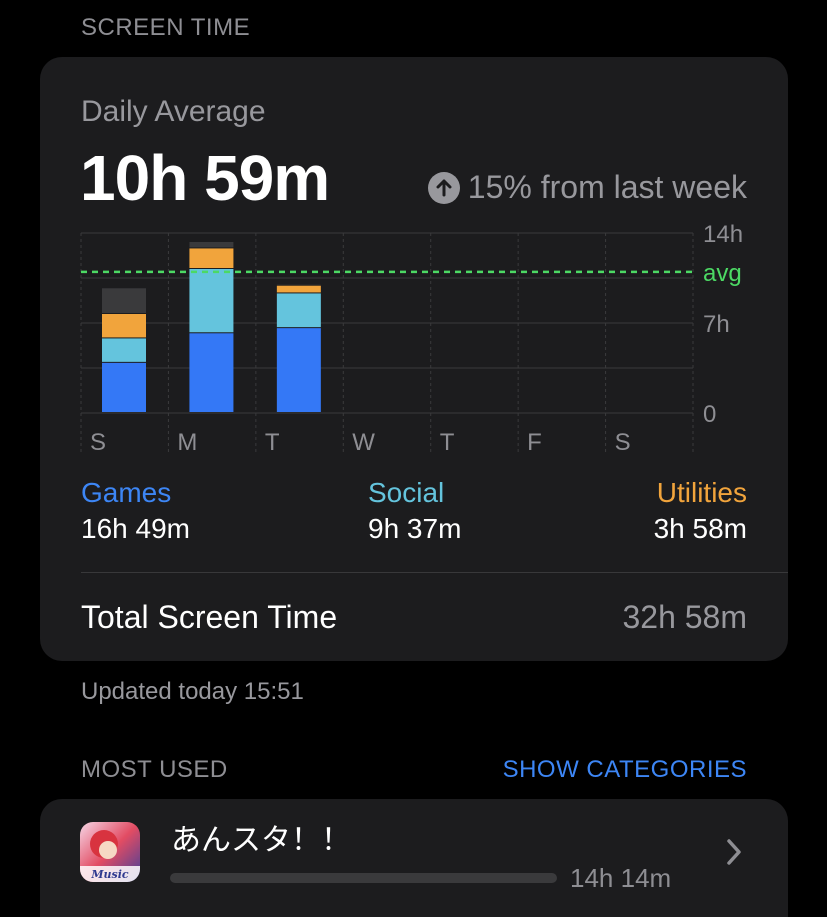 Image resolution: width=827 pixels, height=917 pixels. I want to click on category-utilities: Utilities 3h 58m, so click(700, 511).